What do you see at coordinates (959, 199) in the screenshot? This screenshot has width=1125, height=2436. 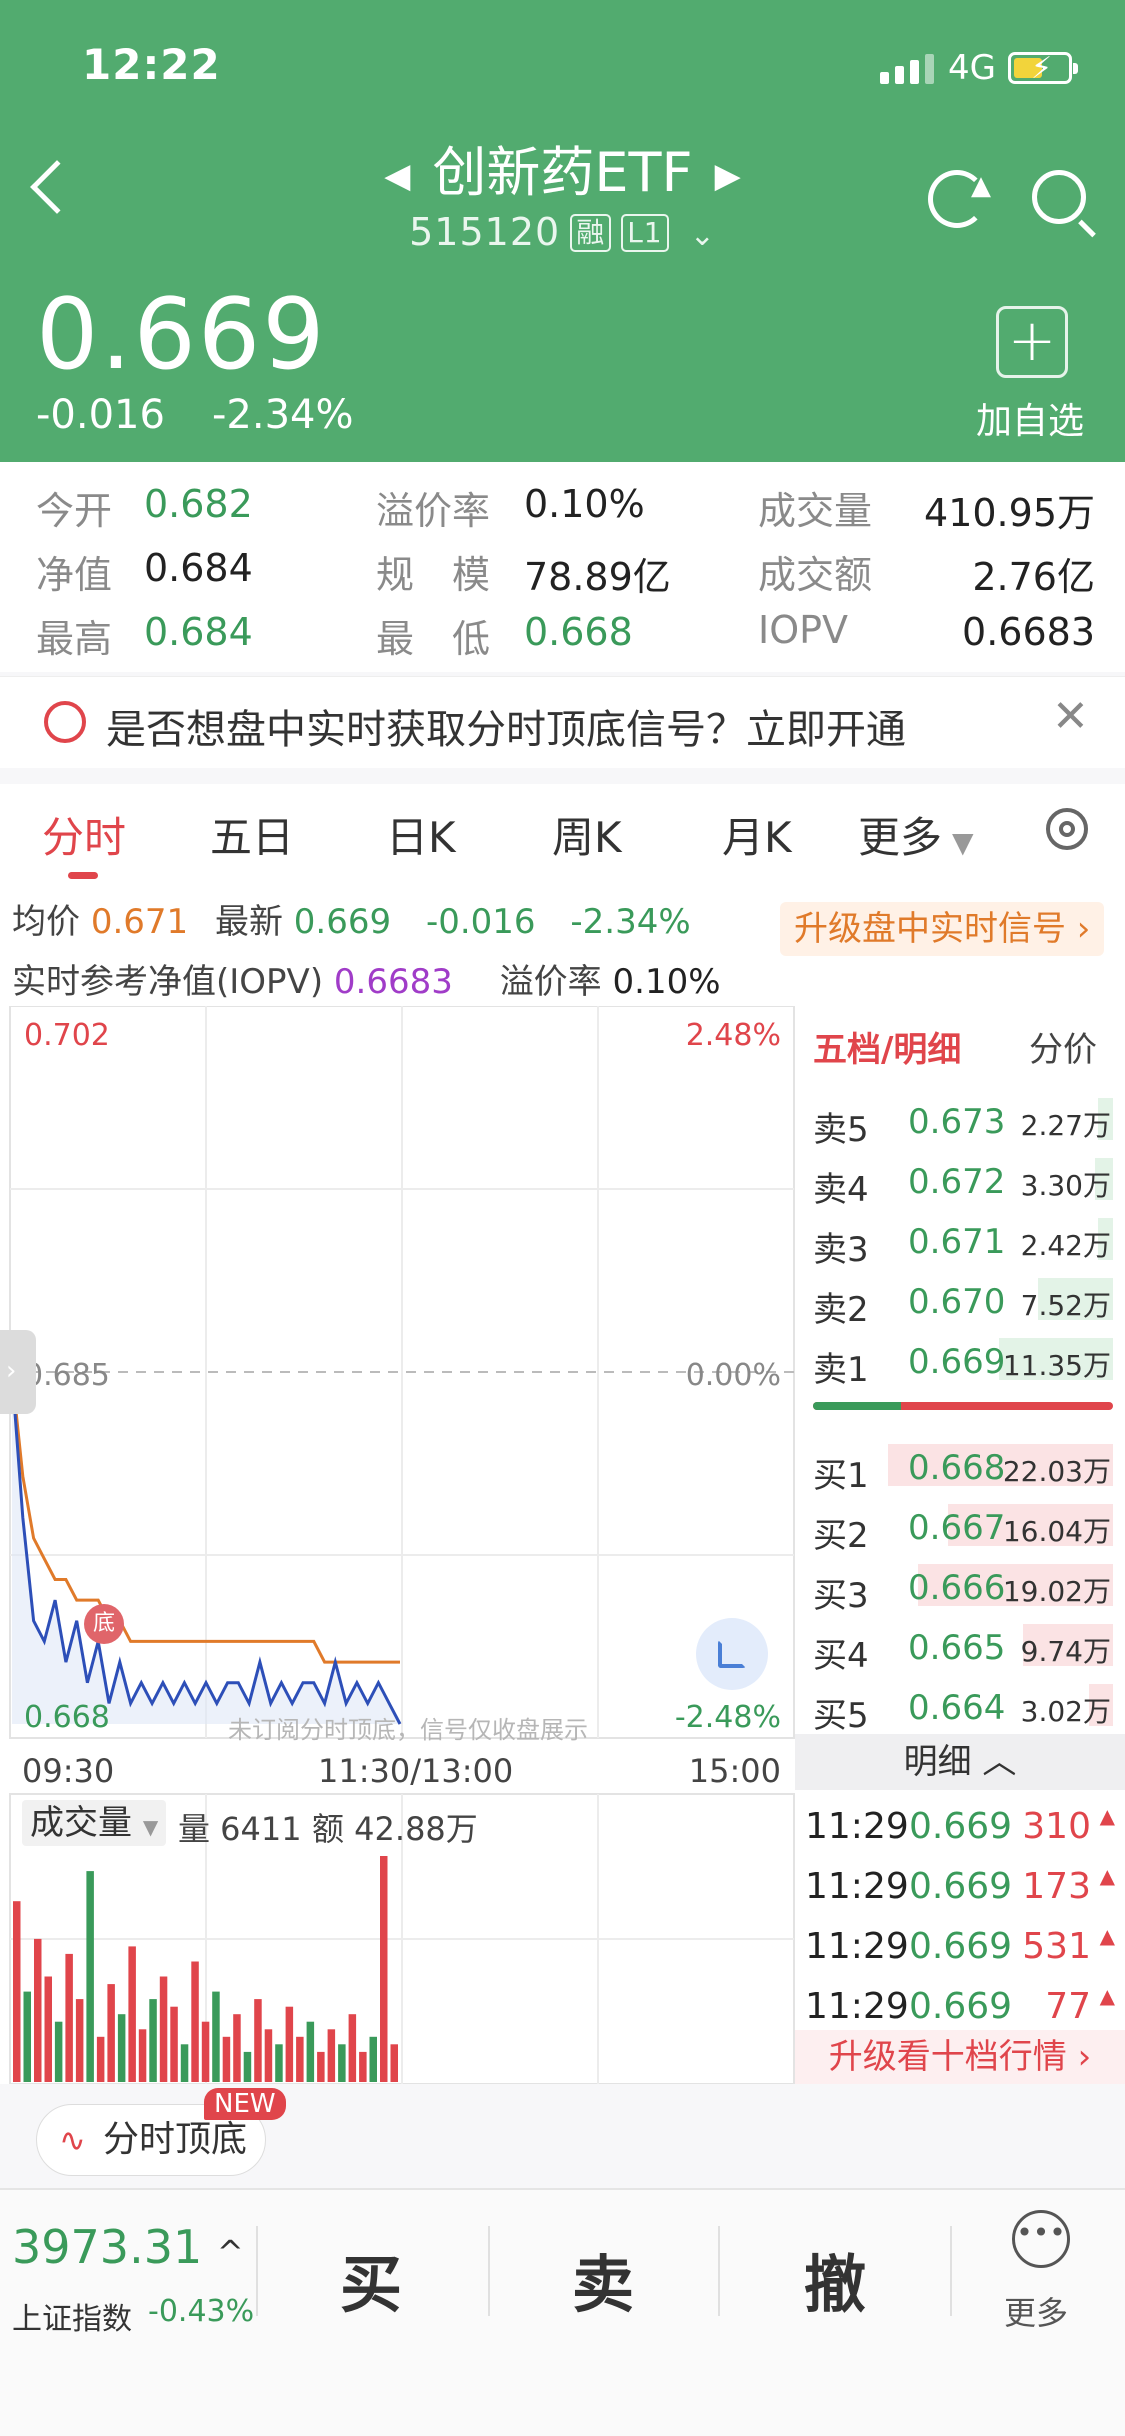 I see `refresh-icon: ▲` at bounding box center [959, 199].